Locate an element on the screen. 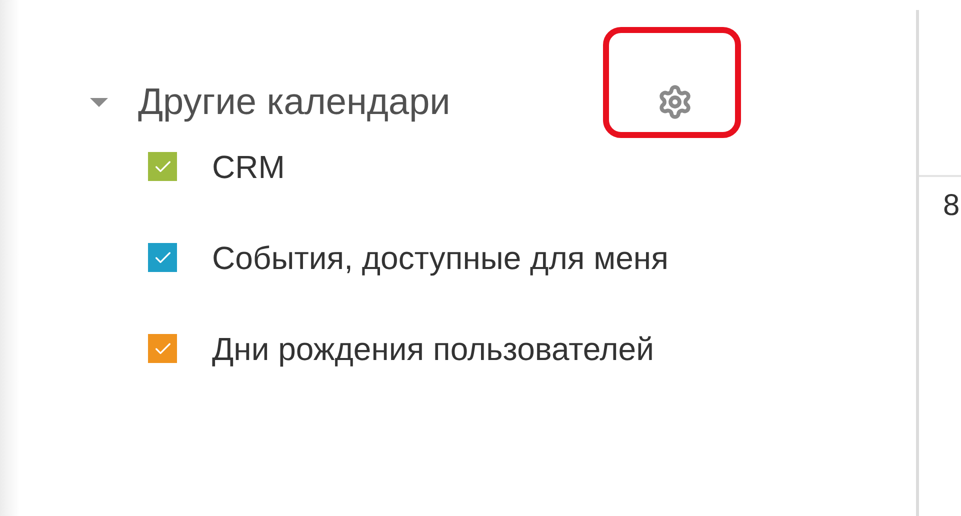 This screenshot has width=961, height=516. calendar-label: События, доступные для меня is located at coordinates (440, 258).